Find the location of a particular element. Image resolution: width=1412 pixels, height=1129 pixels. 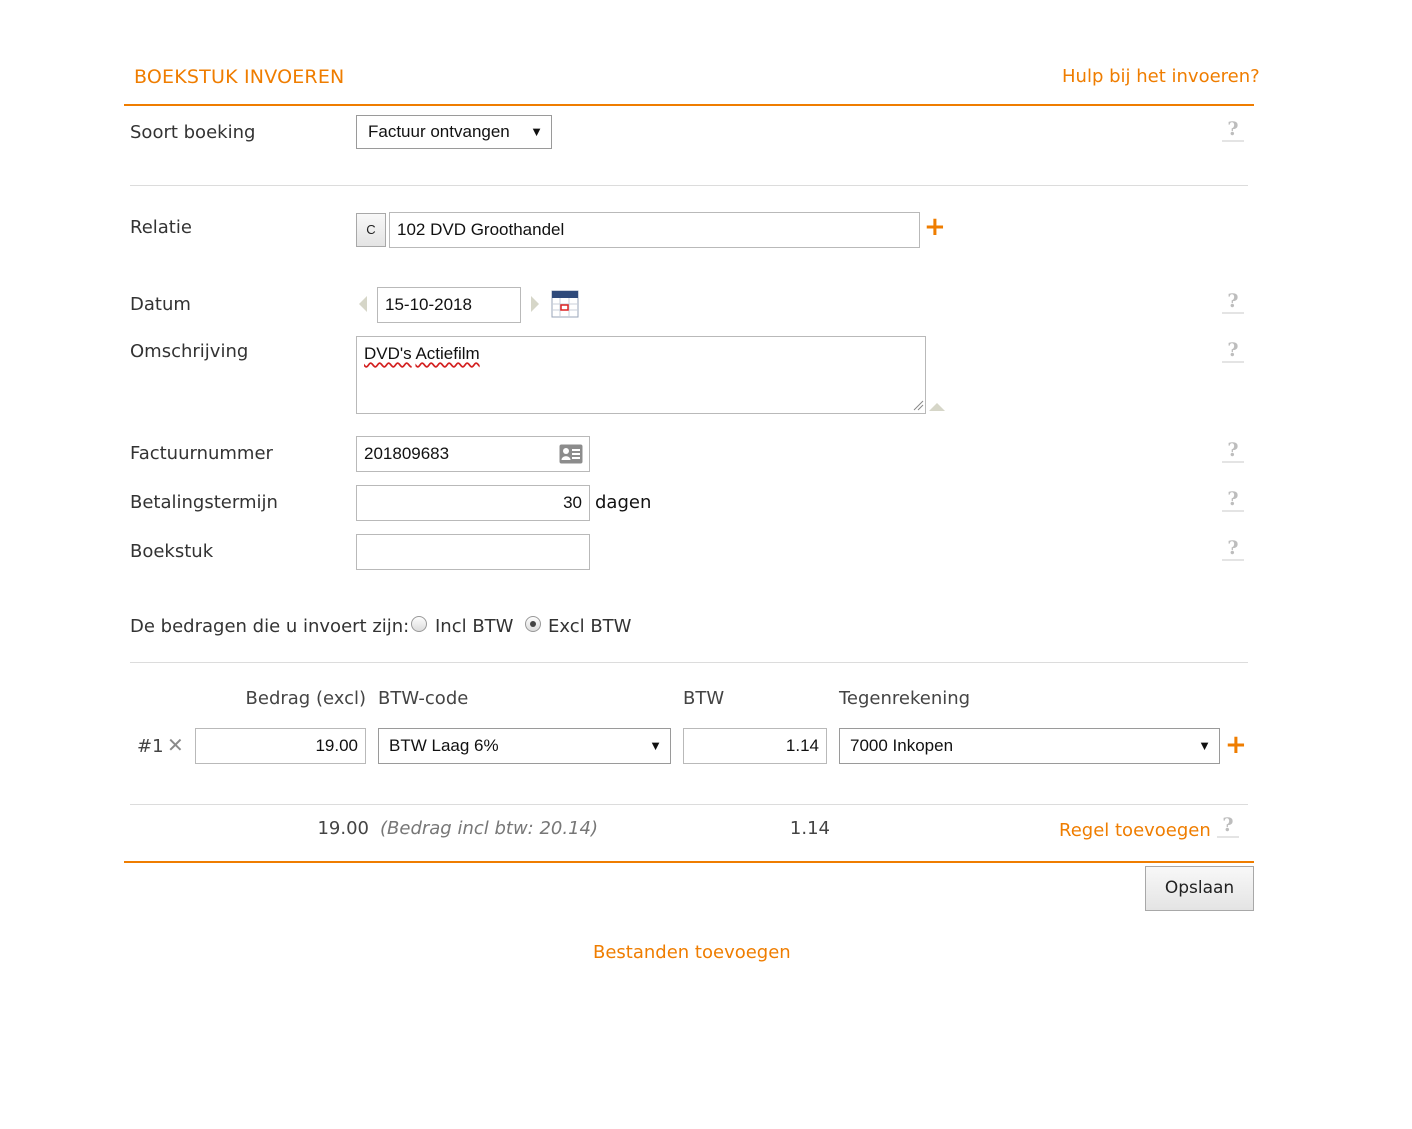

total-incl-note: (Bedrag incl btw: 20.14) is located at coordinates (489, 828).